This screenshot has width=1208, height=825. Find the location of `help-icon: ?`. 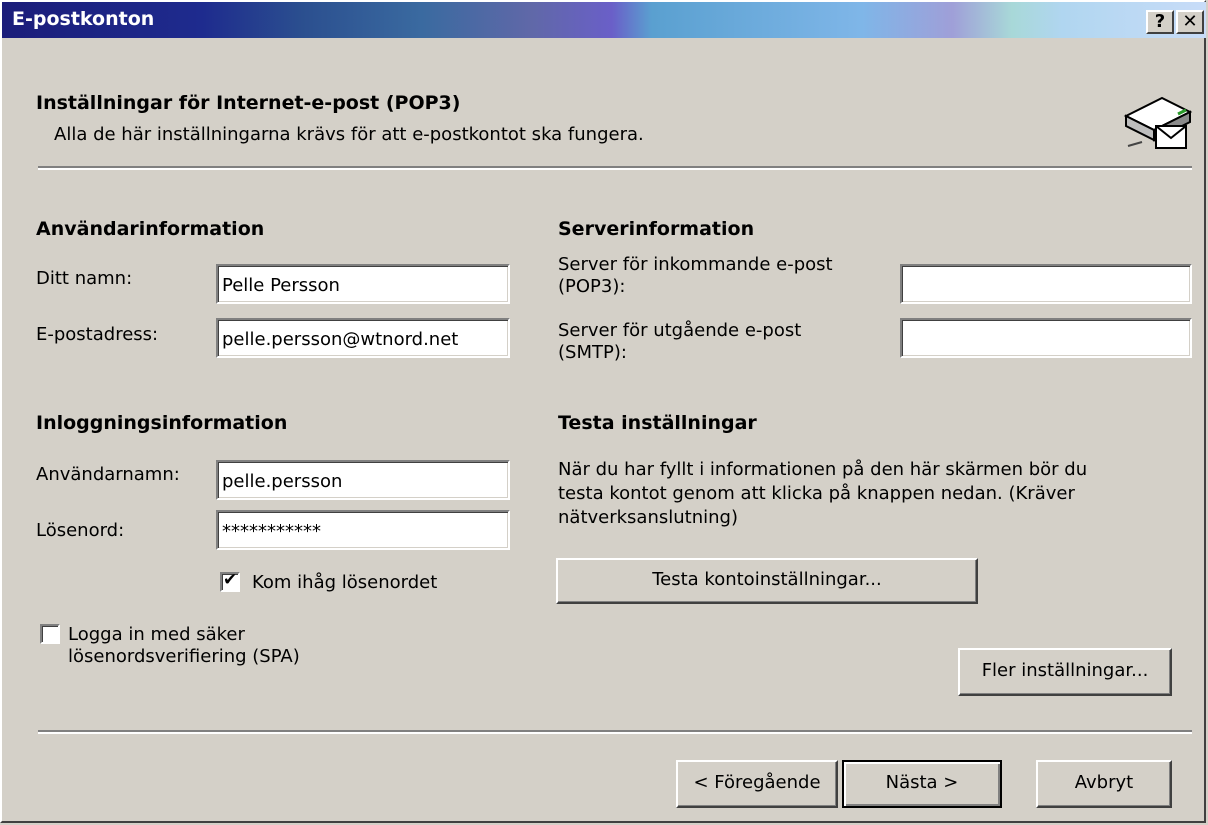

help-icon: ? is located at coordinates (1160, 21).